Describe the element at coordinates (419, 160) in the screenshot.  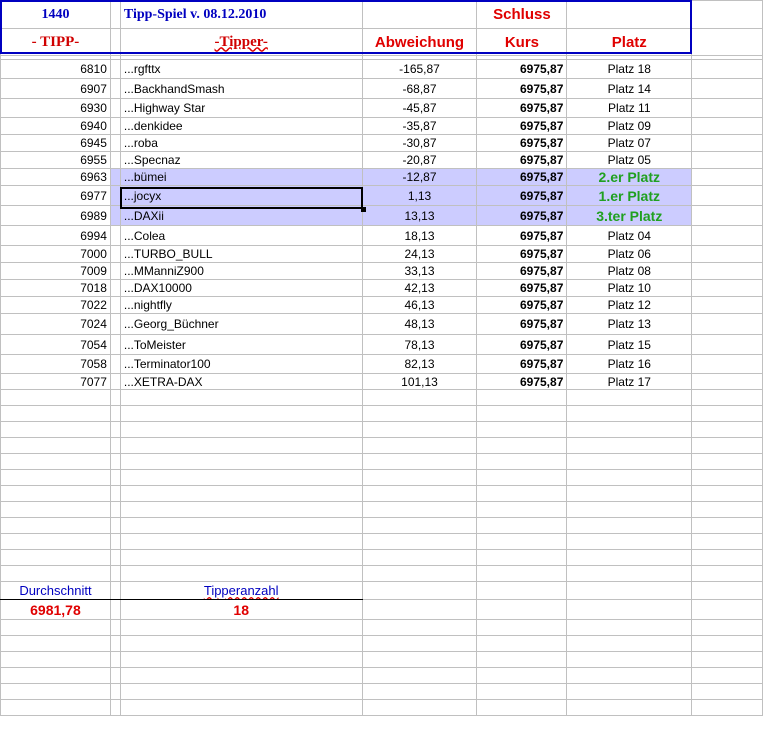
I see `deviation-cell: -20,87` at that location.